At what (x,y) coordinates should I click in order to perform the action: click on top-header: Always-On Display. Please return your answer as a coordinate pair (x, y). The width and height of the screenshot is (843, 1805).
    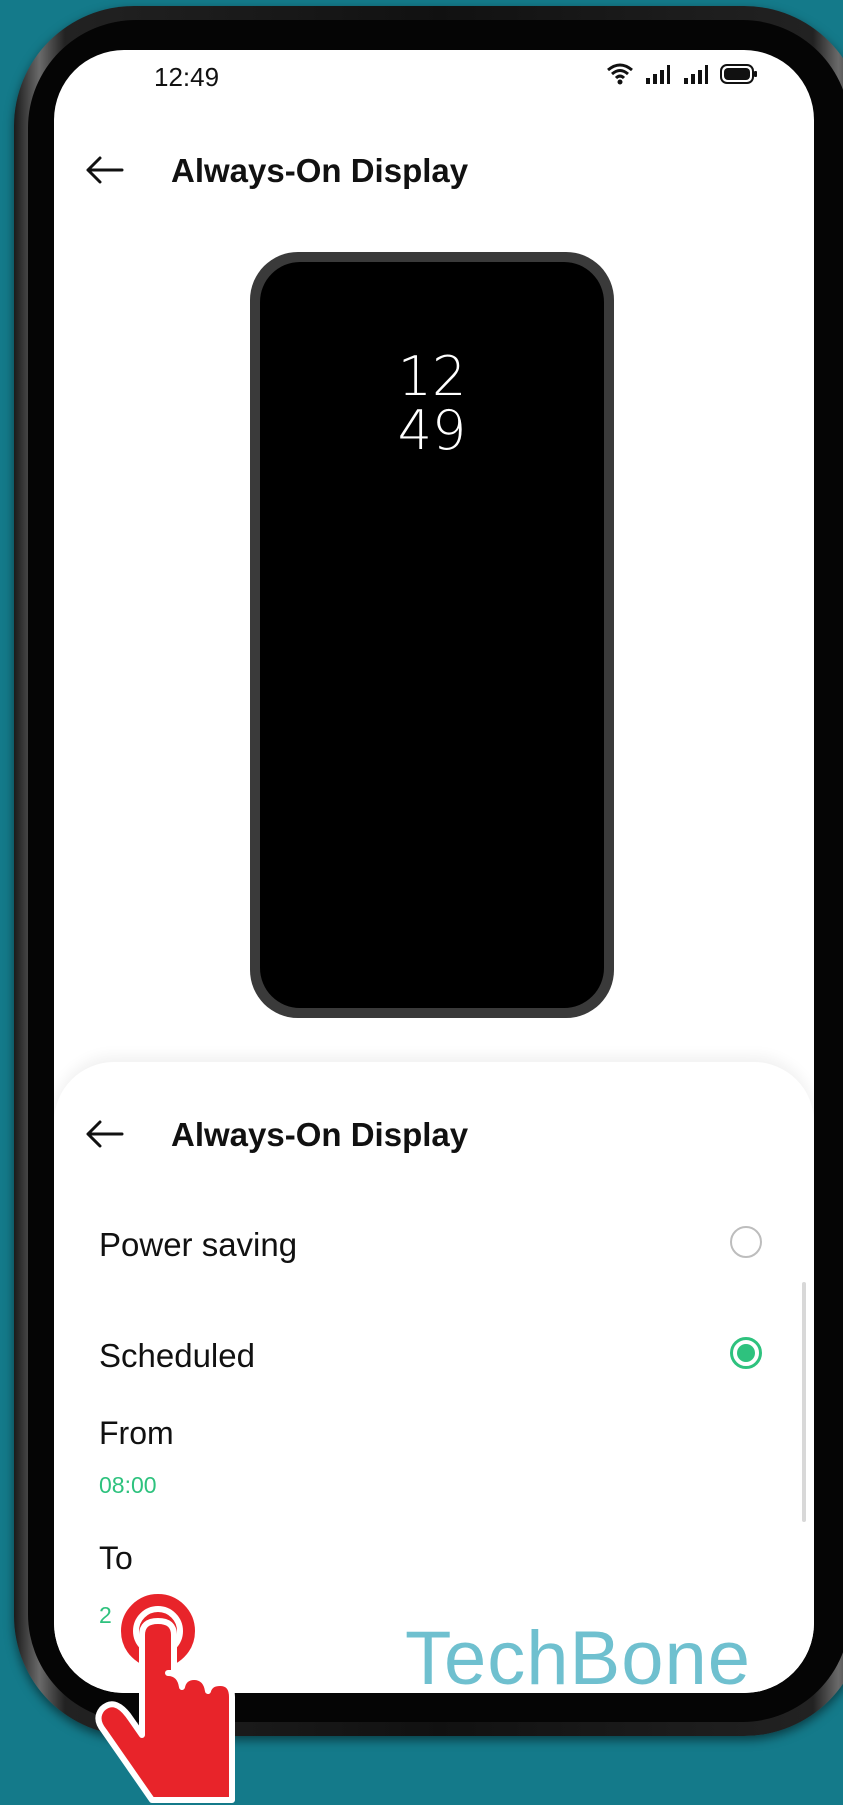
    Looking at the image, I should click on (434, 170).